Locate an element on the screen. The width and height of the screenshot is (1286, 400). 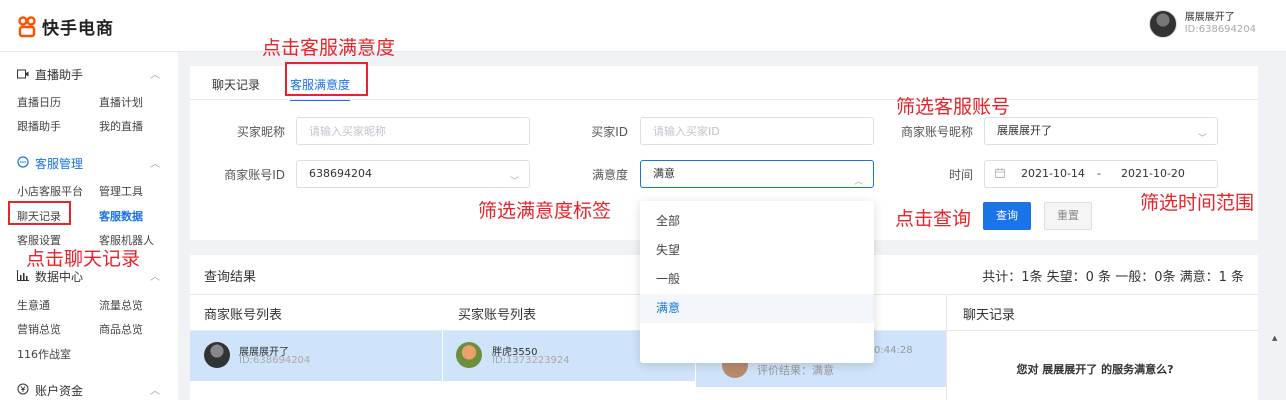
buyer-nickname-label: 买家昵称 is located at coordinates (260, 132).